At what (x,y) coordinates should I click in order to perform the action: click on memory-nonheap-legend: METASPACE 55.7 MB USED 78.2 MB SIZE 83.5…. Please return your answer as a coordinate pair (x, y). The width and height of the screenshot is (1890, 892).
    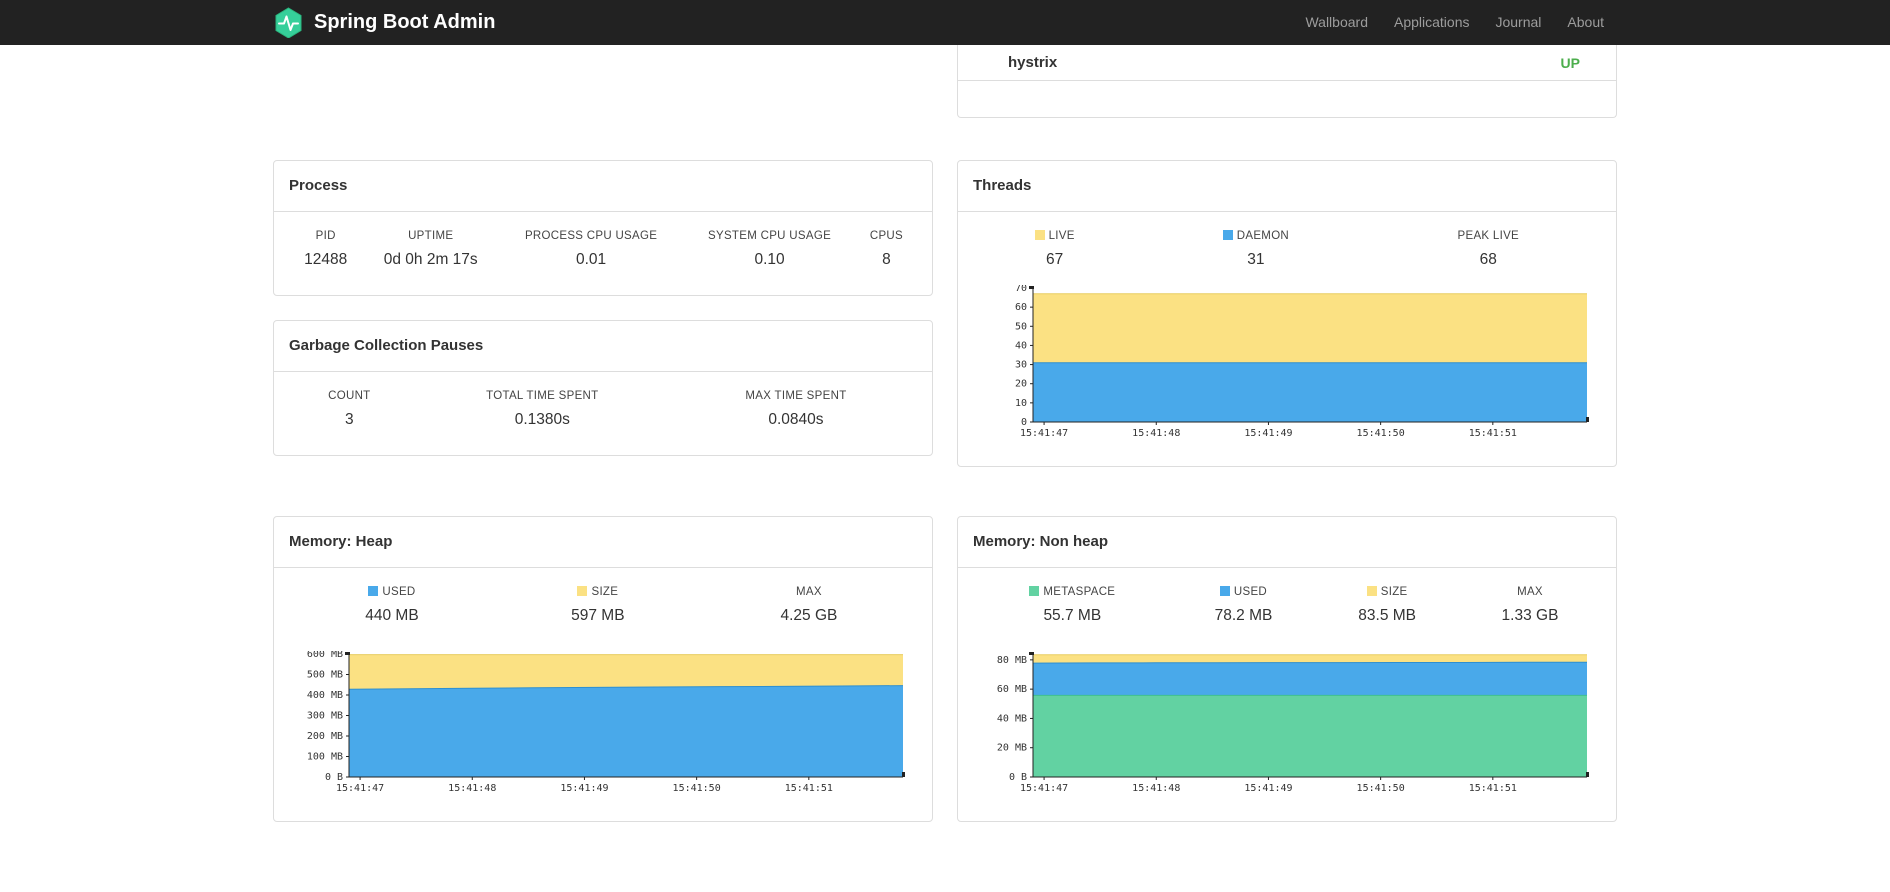
    Looking at the image, I should click on (1287, 605).